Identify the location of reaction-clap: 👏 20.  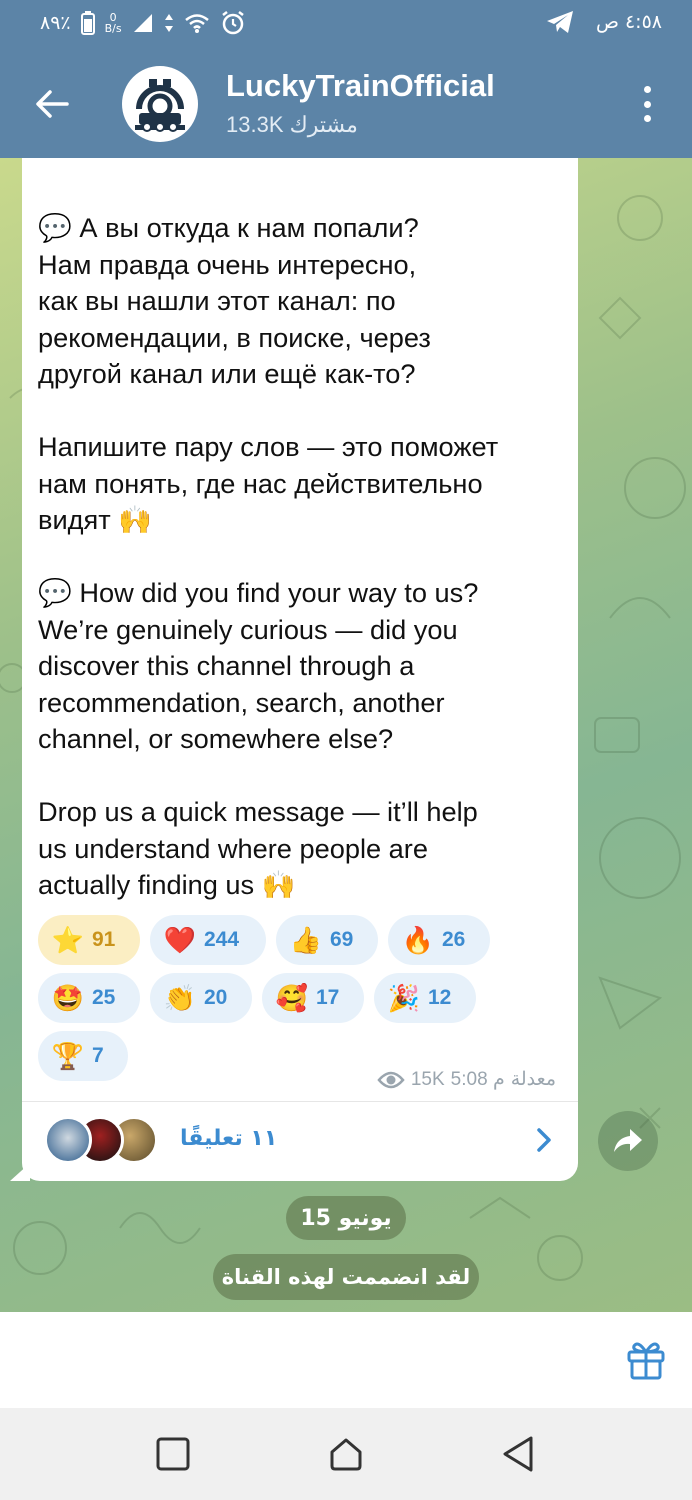
(201, 998).